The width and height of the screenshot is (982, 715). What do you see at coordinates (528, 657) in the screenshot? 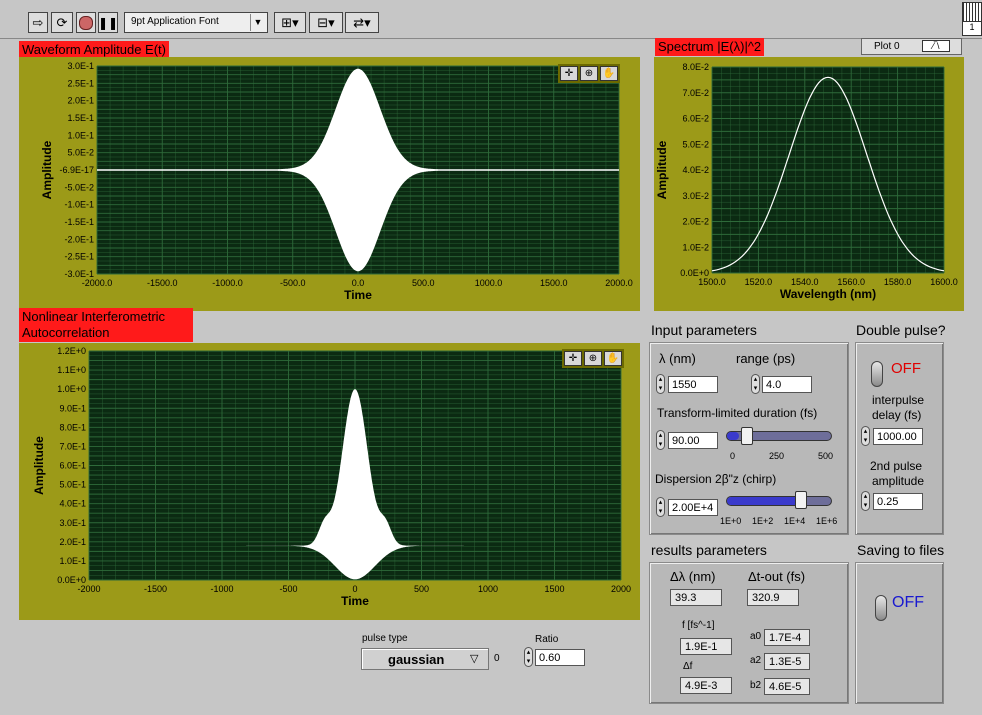
I see `ratio-stepper: ▴ ▾` at bounding box center [528, 657].